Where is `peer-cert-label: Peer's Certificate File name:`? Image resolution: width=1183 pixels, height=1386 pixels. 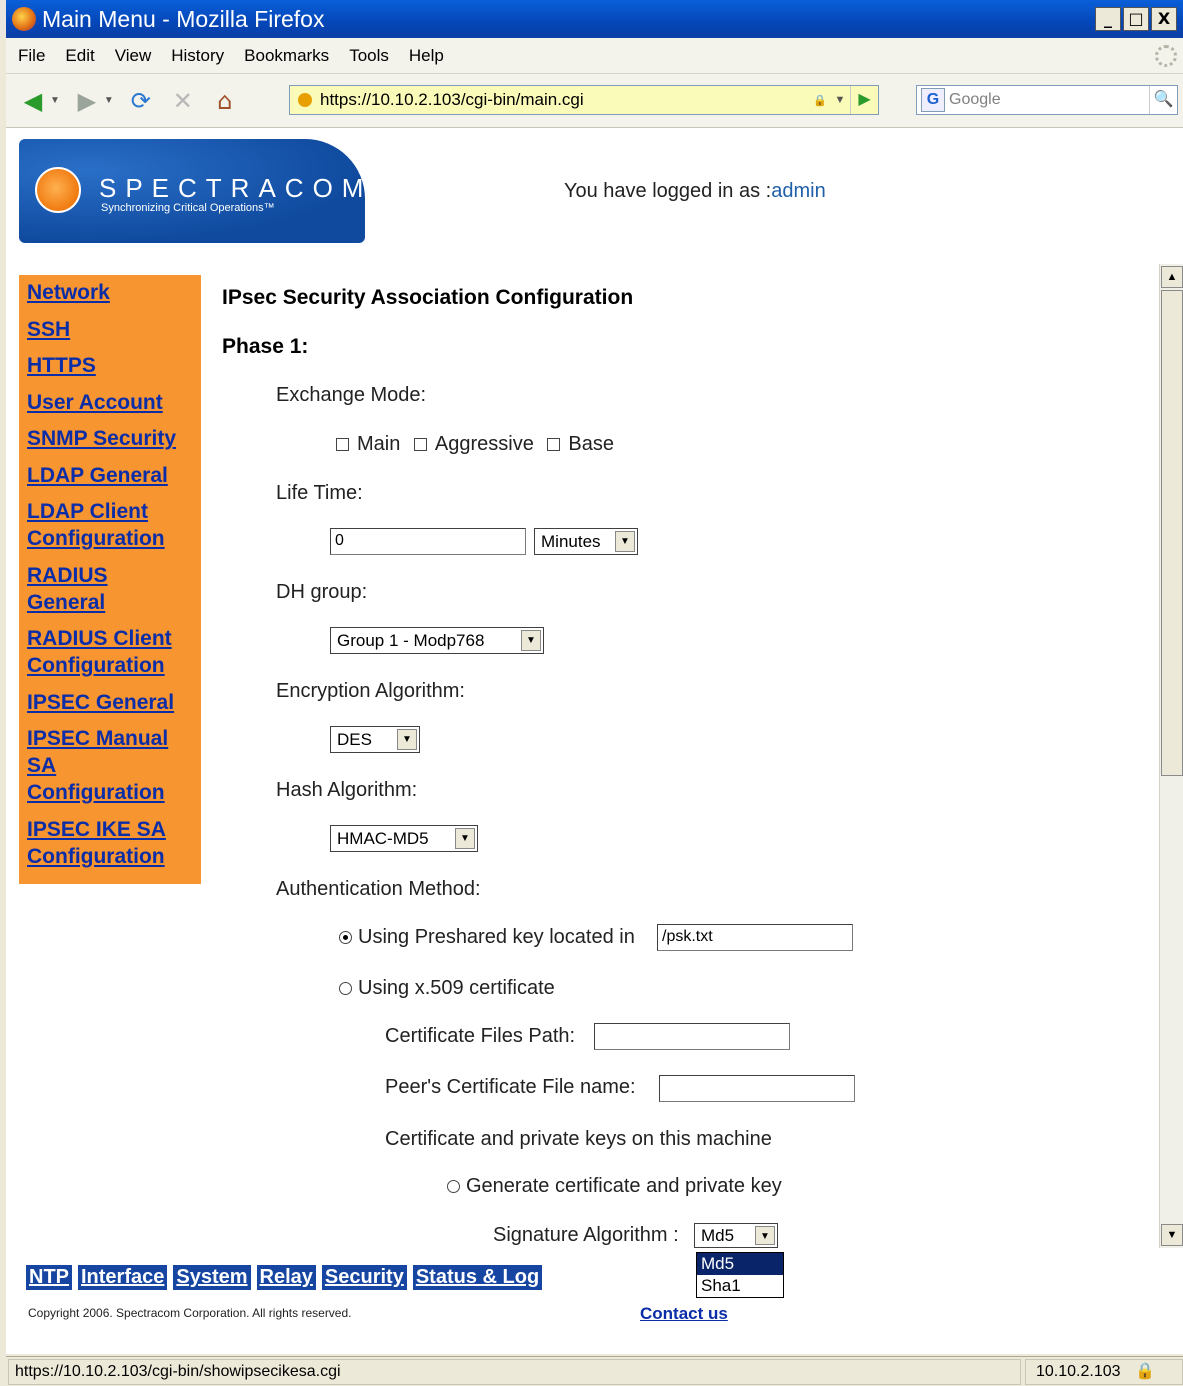 peer-cert-label: Peer's Certificate File name: is located at coordinates (510, 1087).